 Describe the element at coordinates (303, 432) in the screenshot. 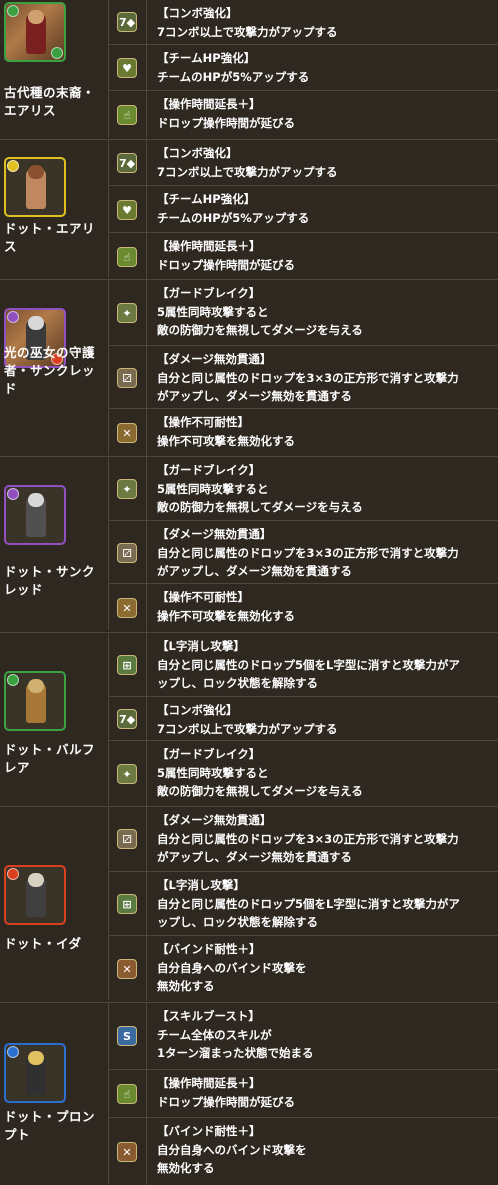

I see `awakening-row: ✕ 【操作不可耐性】操作不可攻撃を無効化する` at that location.